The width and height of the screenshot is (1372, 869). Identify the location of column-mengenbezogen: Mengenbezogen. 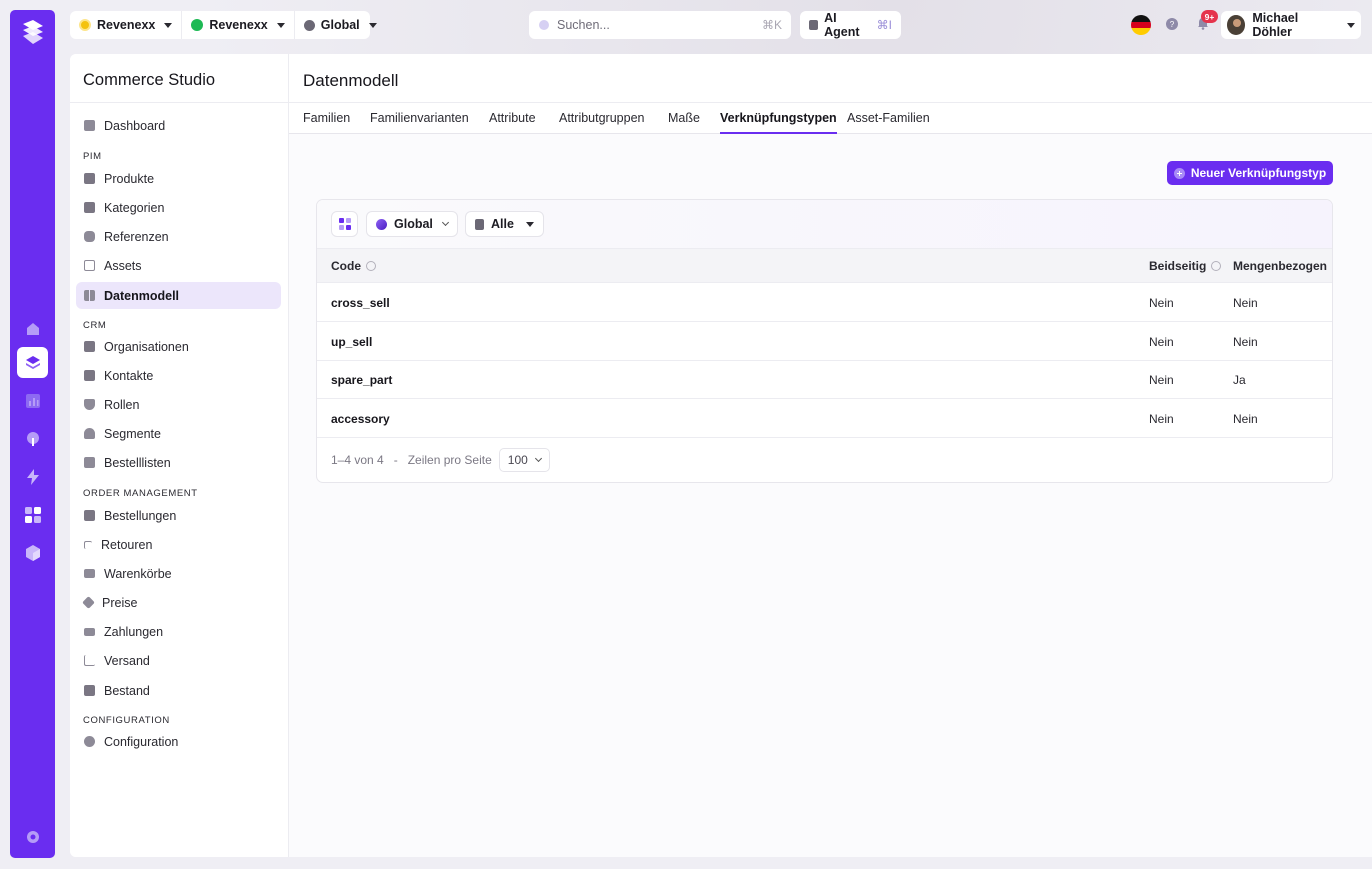
(1283, 266).